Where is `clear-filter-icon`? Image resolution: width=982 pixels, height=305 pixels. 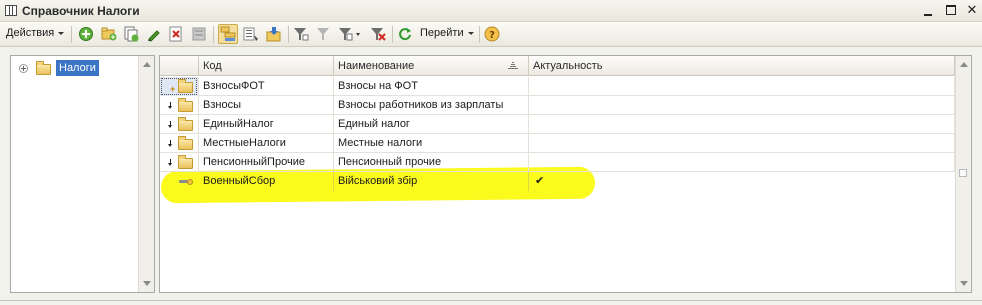
clear-filter-icon is located at coordinates (378, 34).